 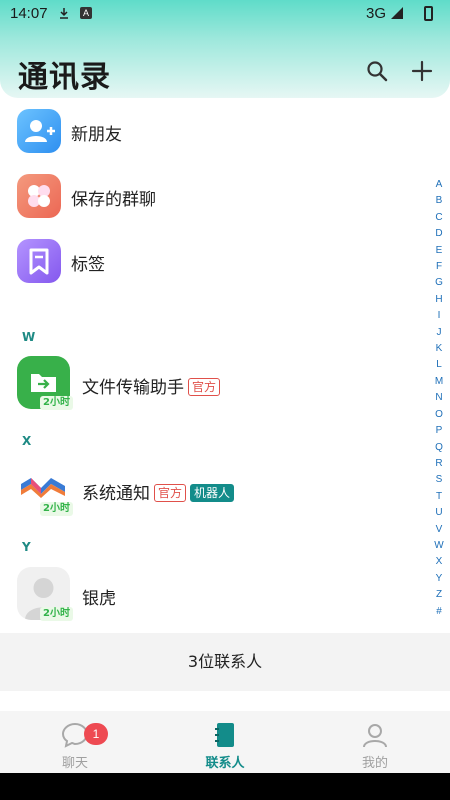 What do you see at coordinates (439, 316) in the screenshot?
I see `alphabet-index-letter: I` at bounding box center [439, 316].